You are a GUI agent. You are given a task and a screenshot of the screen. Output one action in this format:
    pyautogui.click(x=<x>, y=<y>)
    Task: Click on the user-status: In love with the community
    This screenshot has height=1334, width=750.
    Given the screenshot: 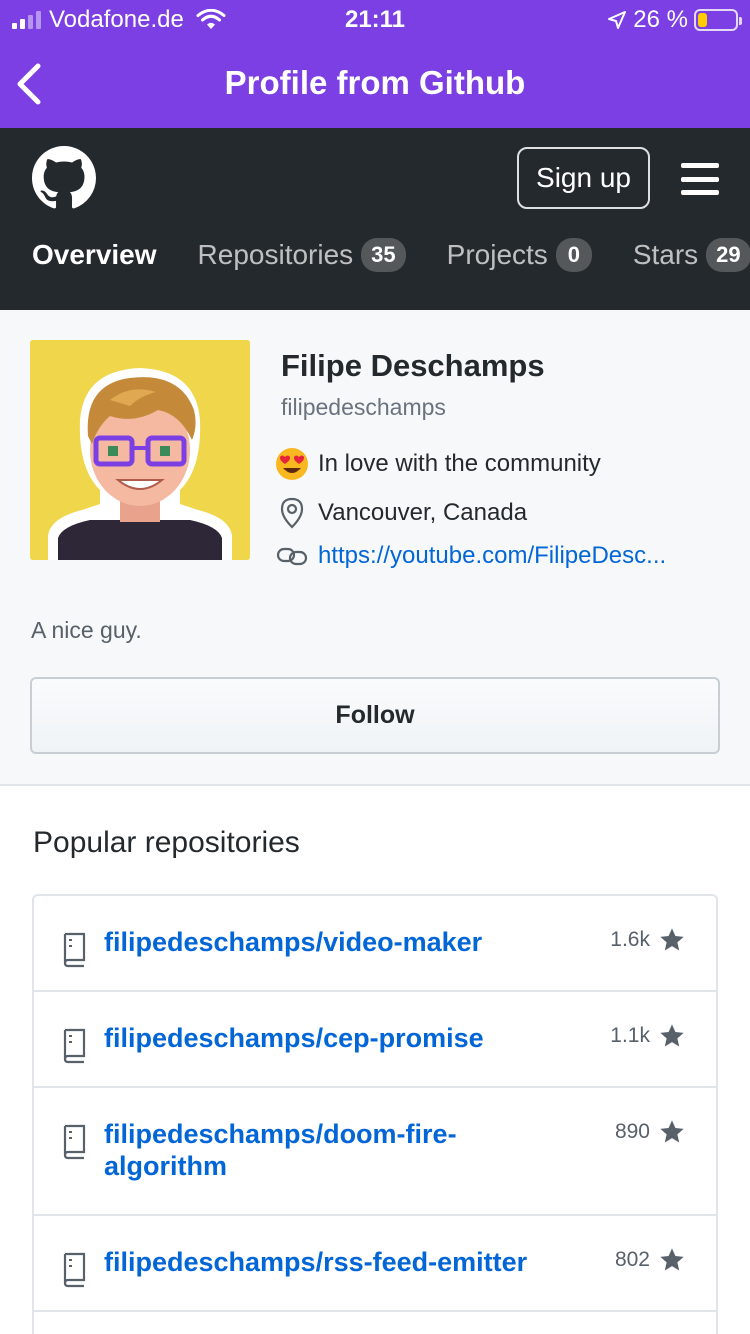 What is the action you would take?
    pyautogui.click(x=437, y=464)
    